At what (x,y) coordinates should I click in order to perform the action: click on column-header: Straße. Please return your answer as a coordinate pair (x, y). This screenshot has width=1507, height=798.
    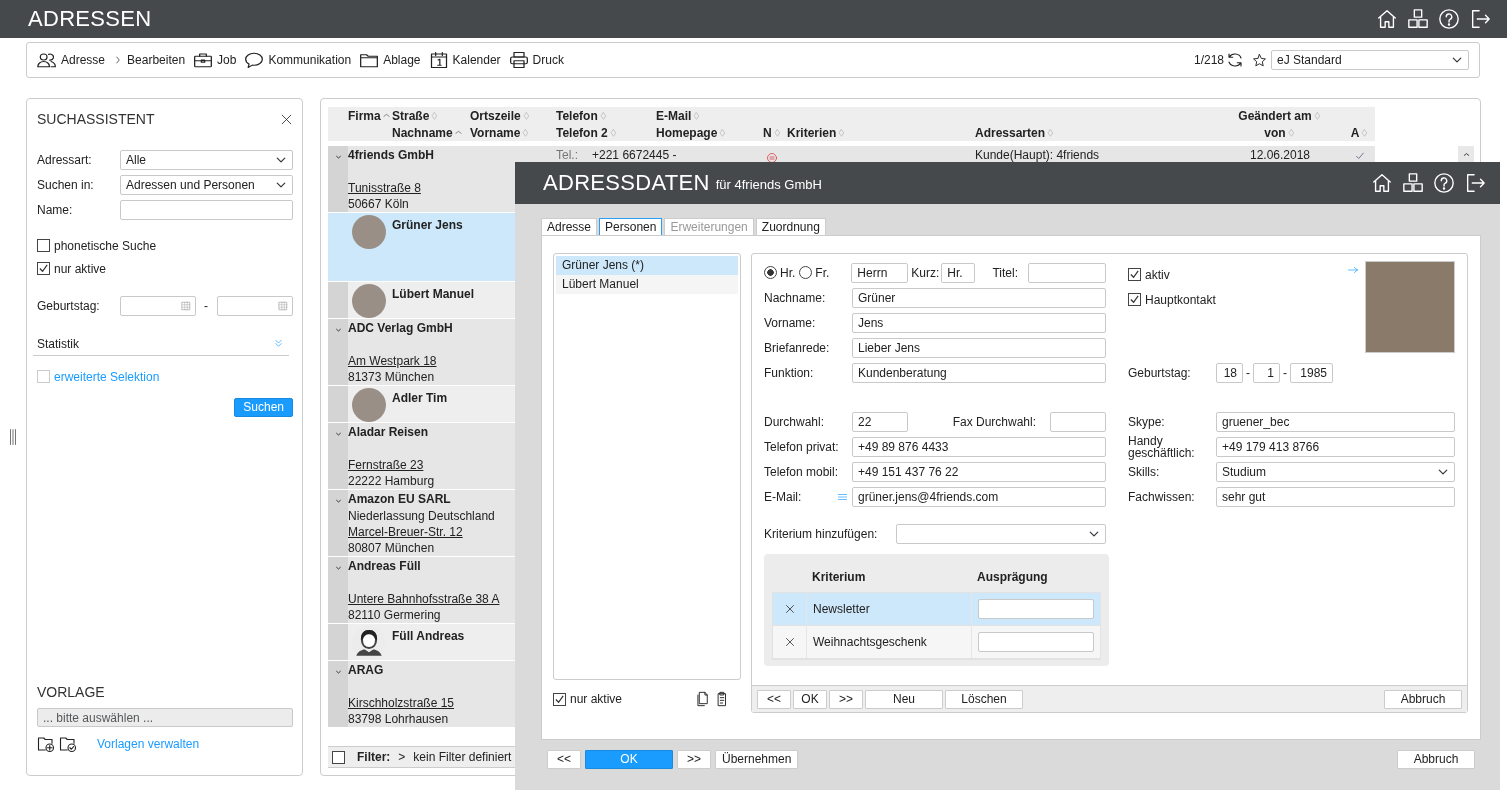
    Looking at the image, I should click on (431, 115).